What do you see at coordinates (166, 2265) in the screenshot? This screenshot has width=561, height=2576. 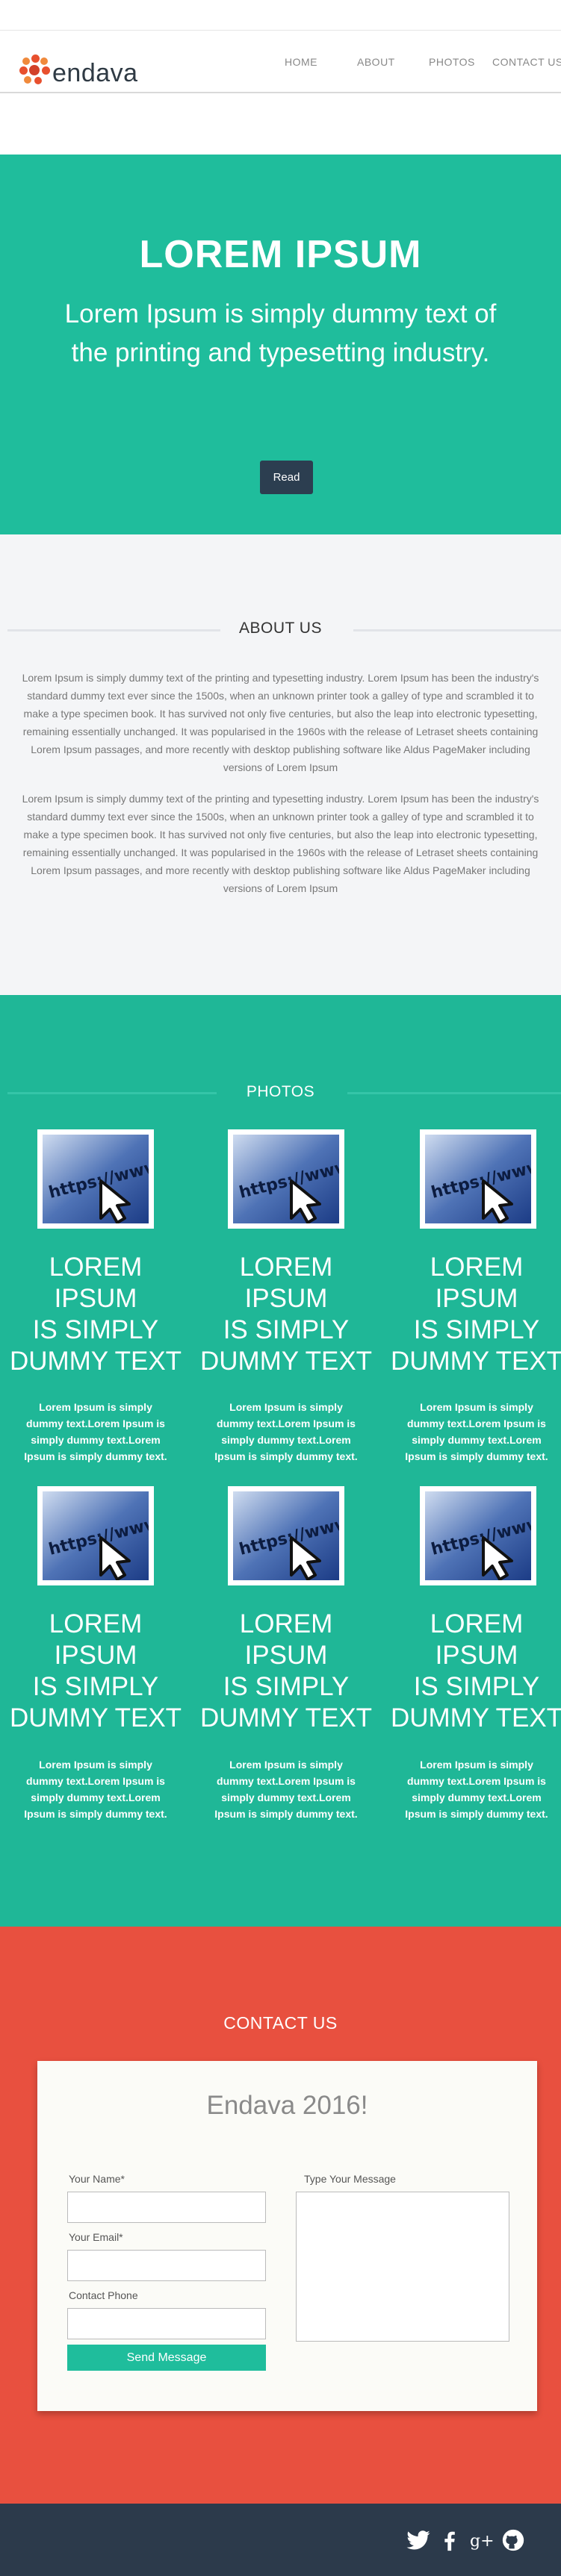 I see `email-field` at bounding box center [166, 2265].